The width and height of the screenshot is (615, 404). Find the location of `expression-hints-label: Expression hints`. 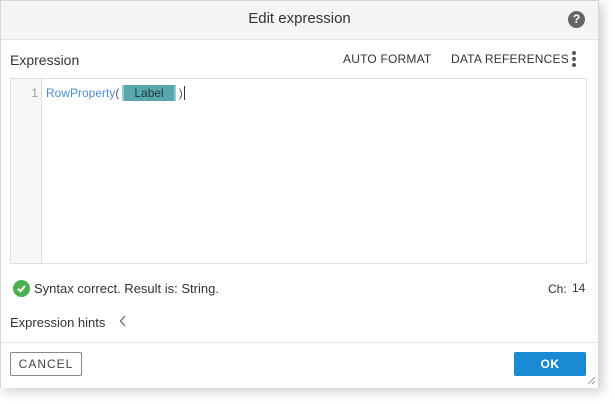

expression-hints-label: Expression hints is located at coordinates (58, 322).